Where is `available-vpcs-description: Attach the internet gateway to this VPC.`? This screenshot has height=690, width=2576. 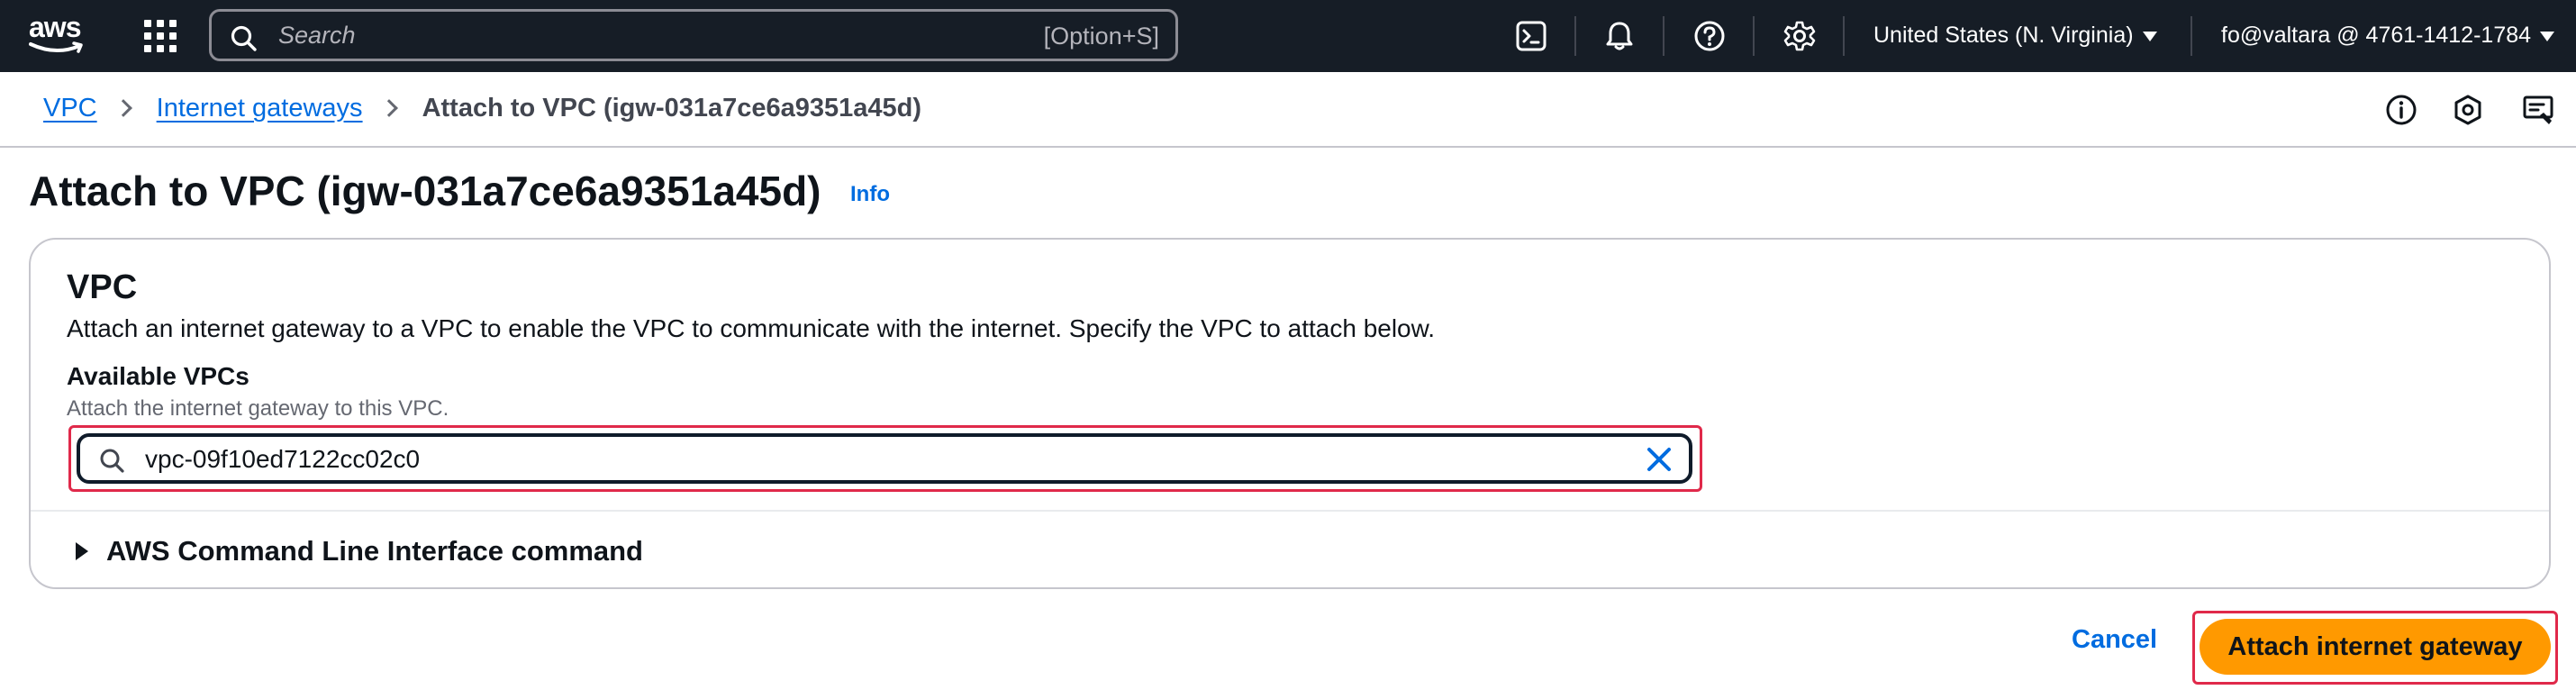 available-vpcs-description: Attach the internet gateway to this VPC. is located at coordinates (258, 408).